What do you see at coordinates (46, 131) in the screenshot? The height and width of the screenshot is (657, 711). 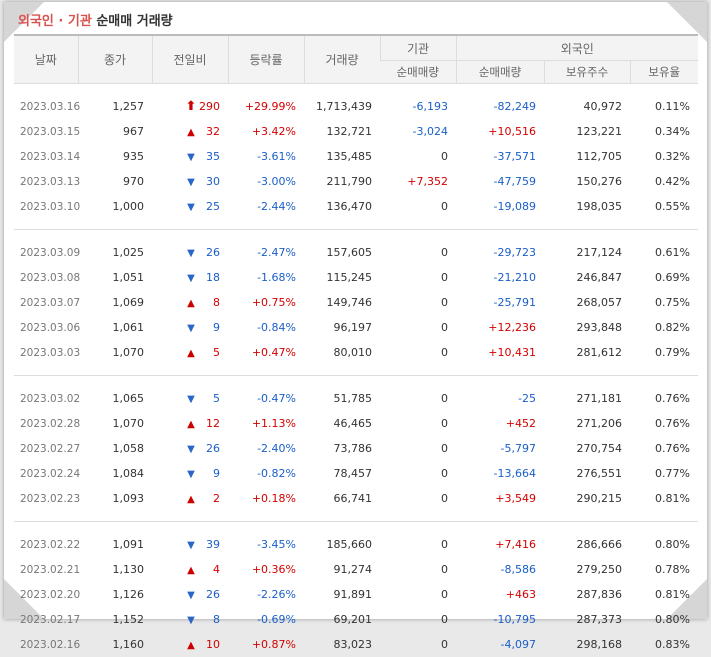 I see `date-cell: 2023.03.15` at bounding box center [46, 131].